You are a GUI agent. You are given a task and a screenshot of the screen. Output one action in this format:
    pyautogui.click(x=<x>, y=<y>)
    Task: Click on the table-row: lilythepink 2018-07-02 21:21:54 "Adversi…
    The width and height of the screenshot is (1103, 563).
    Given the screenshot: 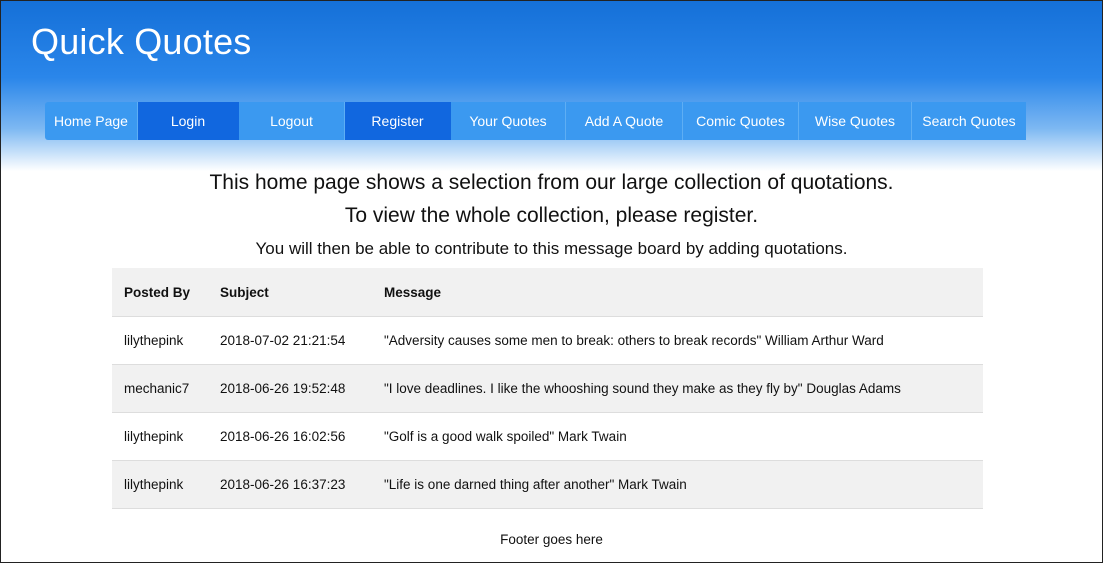 What is the action you would take?
    pyautogui.click(x=547, y=340)
    